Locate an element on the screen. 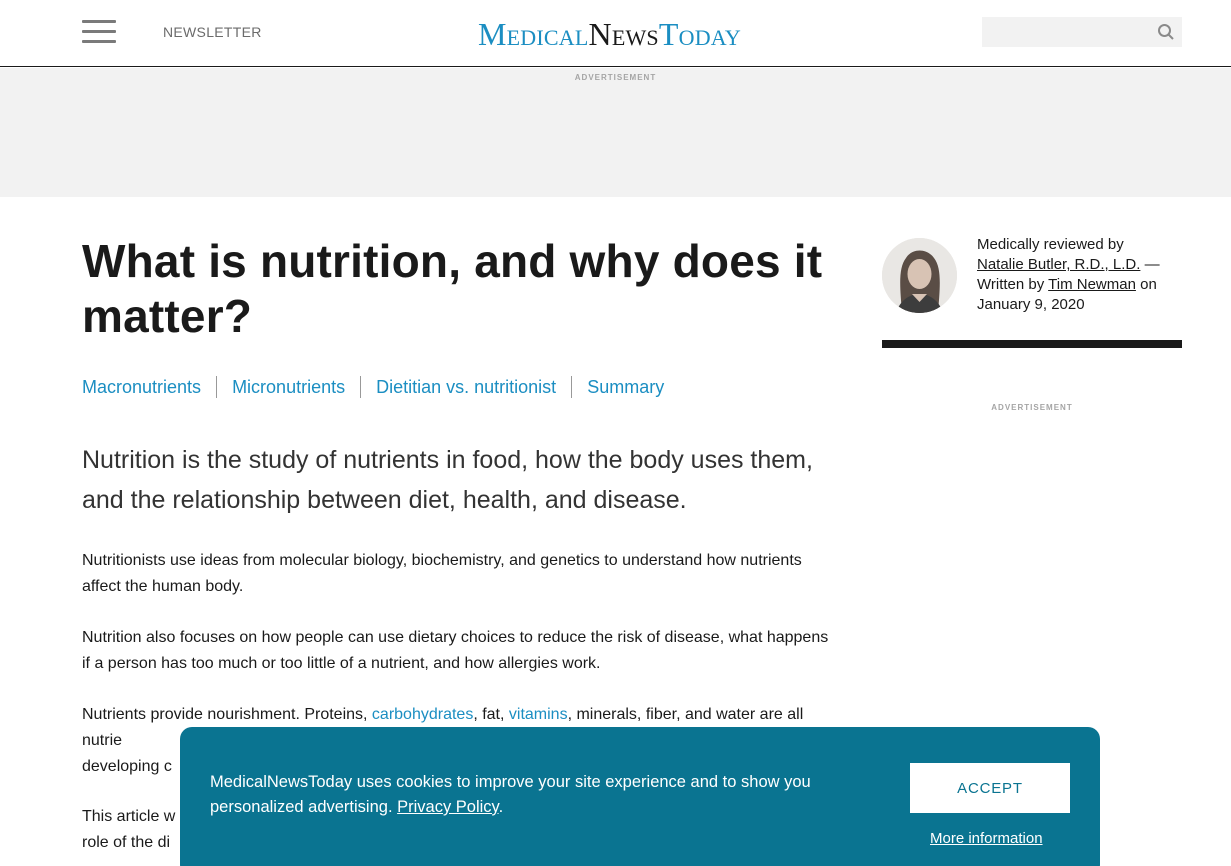 Image resolution: width=1231 pixels, height=866 pixels. logo-part-news: News is located at coordinates (623, 34).